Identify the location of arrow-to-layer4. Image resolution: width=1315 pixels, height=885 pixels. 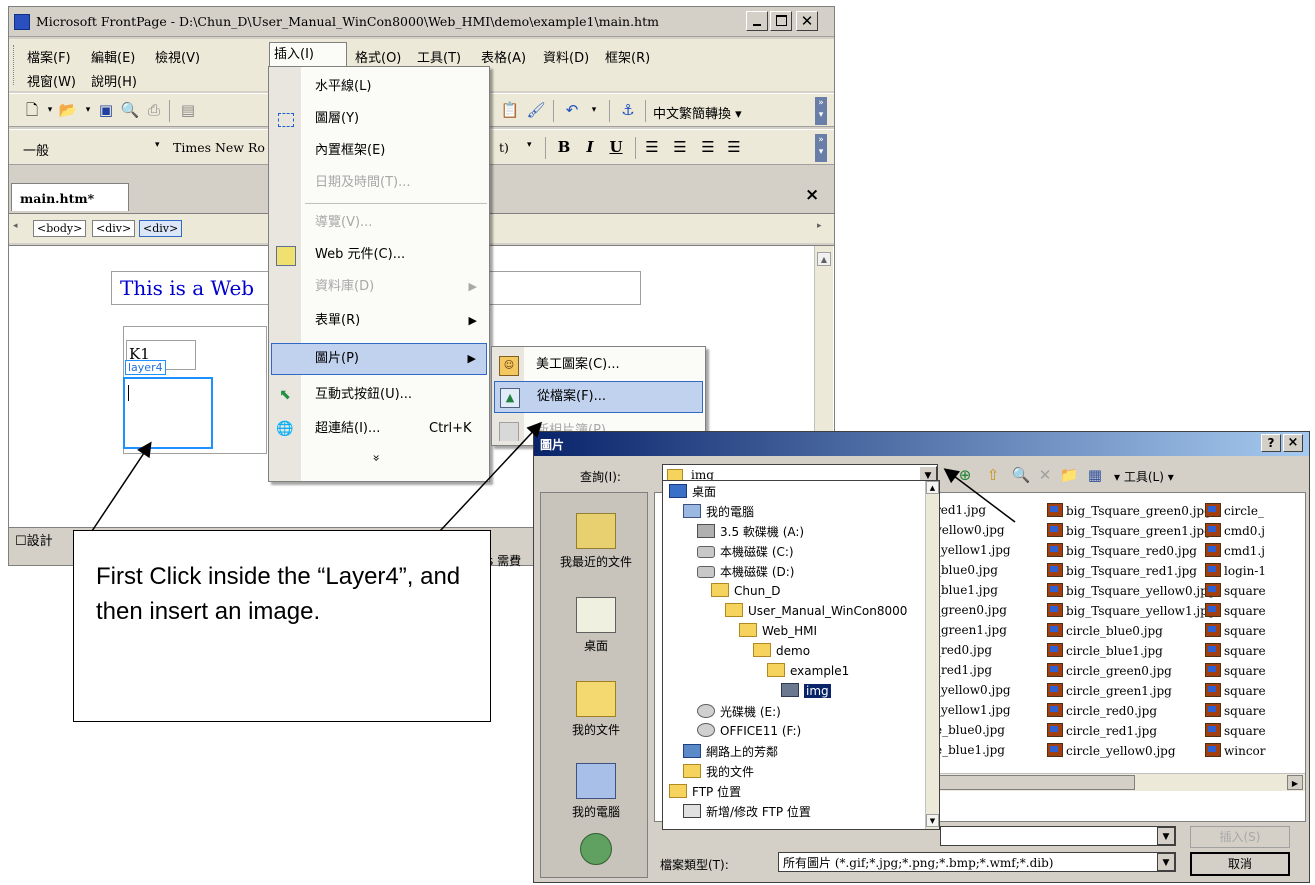
(121, 486).